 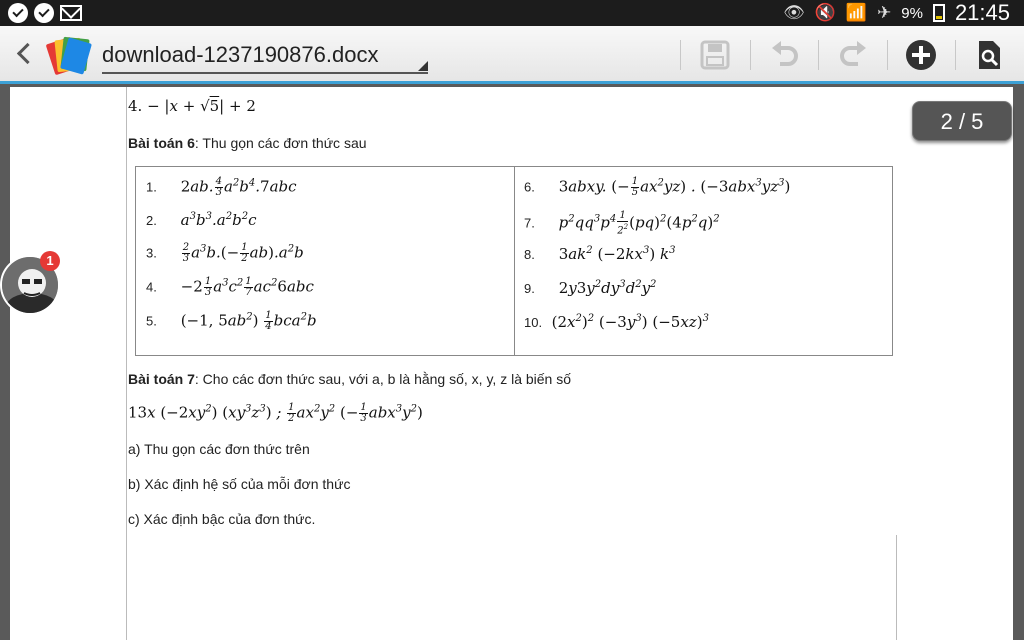 I want to click on problem6-title: Bài toán 6, so click(x=161, y=143).